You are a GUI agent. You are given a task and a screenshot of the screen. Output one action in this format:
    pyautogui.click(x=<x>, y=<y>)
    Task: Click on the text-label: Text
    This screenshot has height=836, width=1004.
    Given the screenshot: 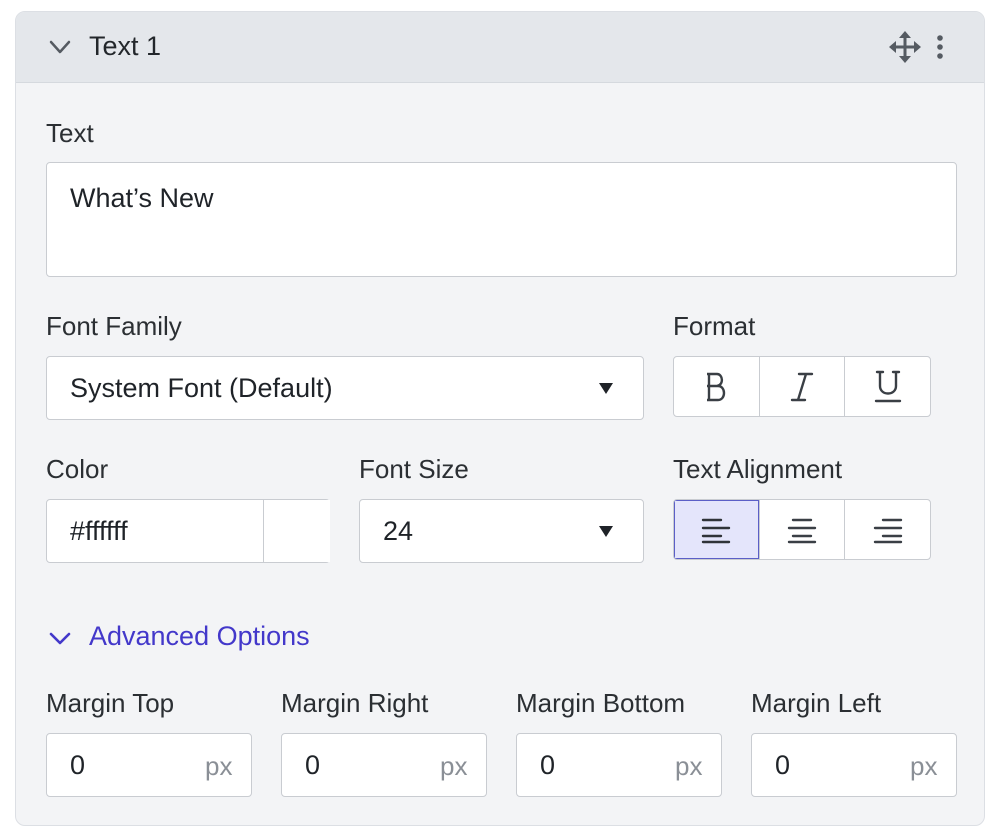 What is the action you would take?
    pyautogui.click(x=70, y=133)
    